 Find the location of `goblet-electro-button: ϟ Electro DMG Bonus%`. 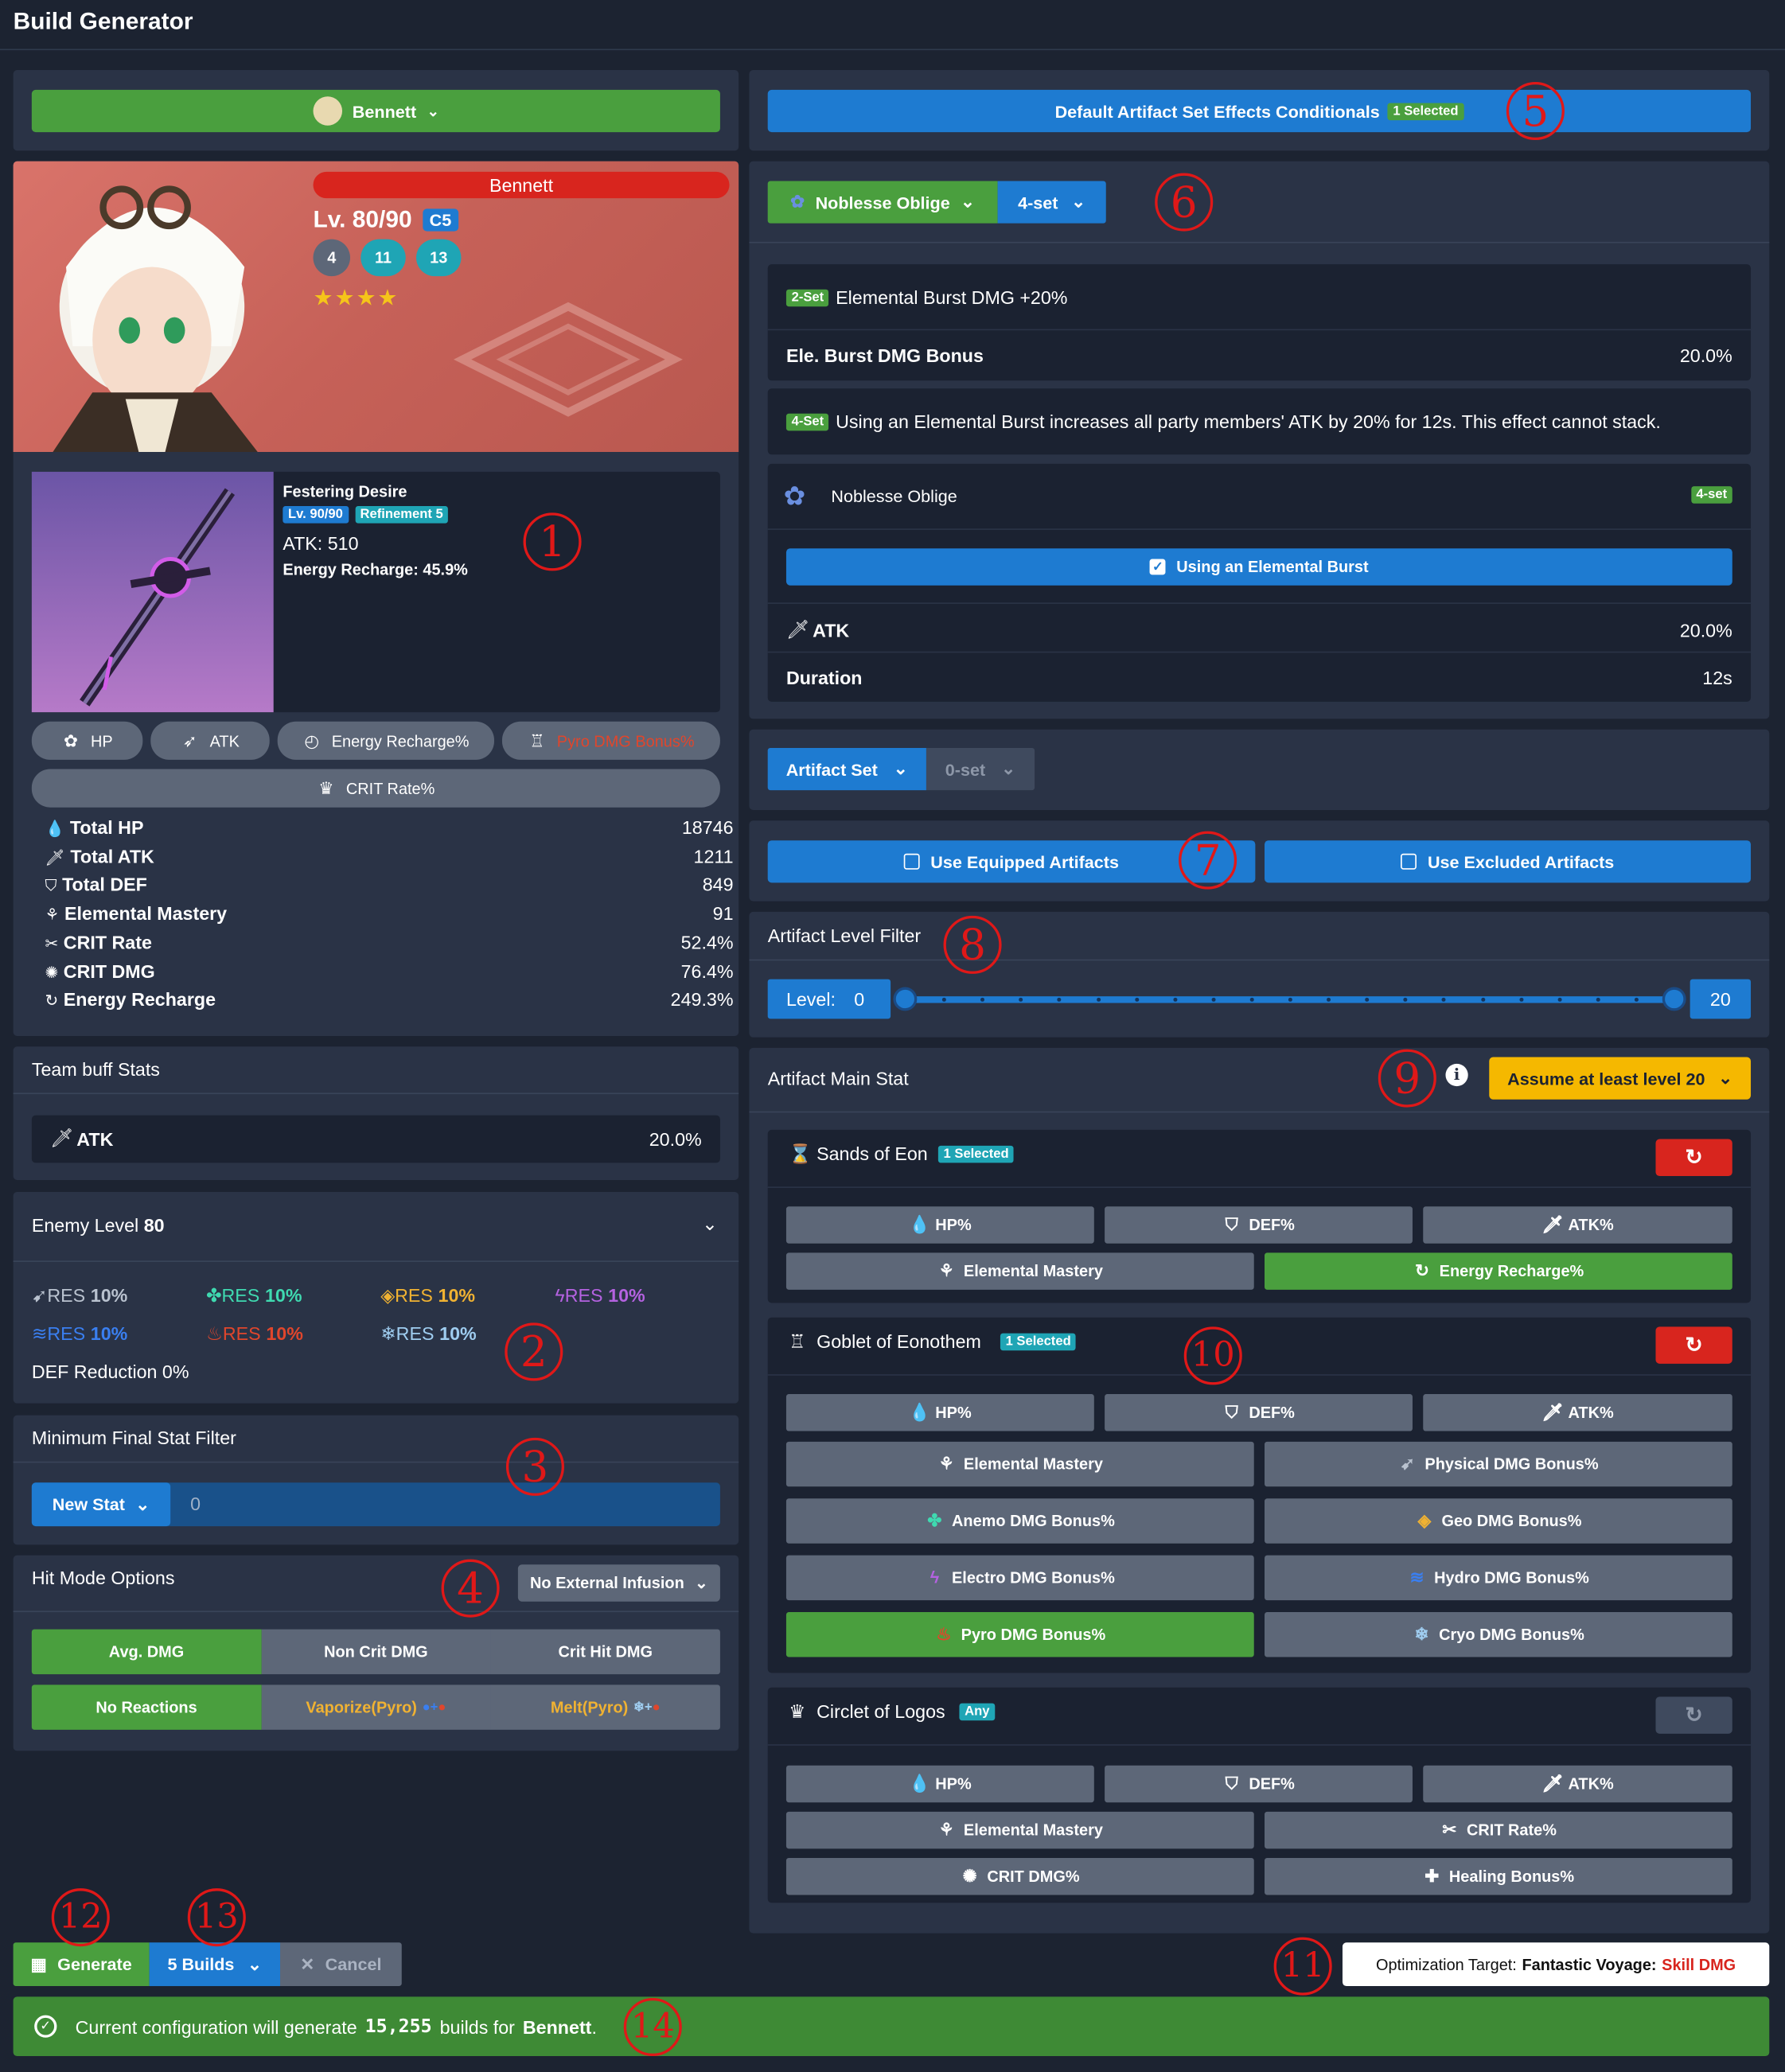

goblet-electro-button: ϟ Electro DMG Bonus% is located at coordinates (1020, 1578).